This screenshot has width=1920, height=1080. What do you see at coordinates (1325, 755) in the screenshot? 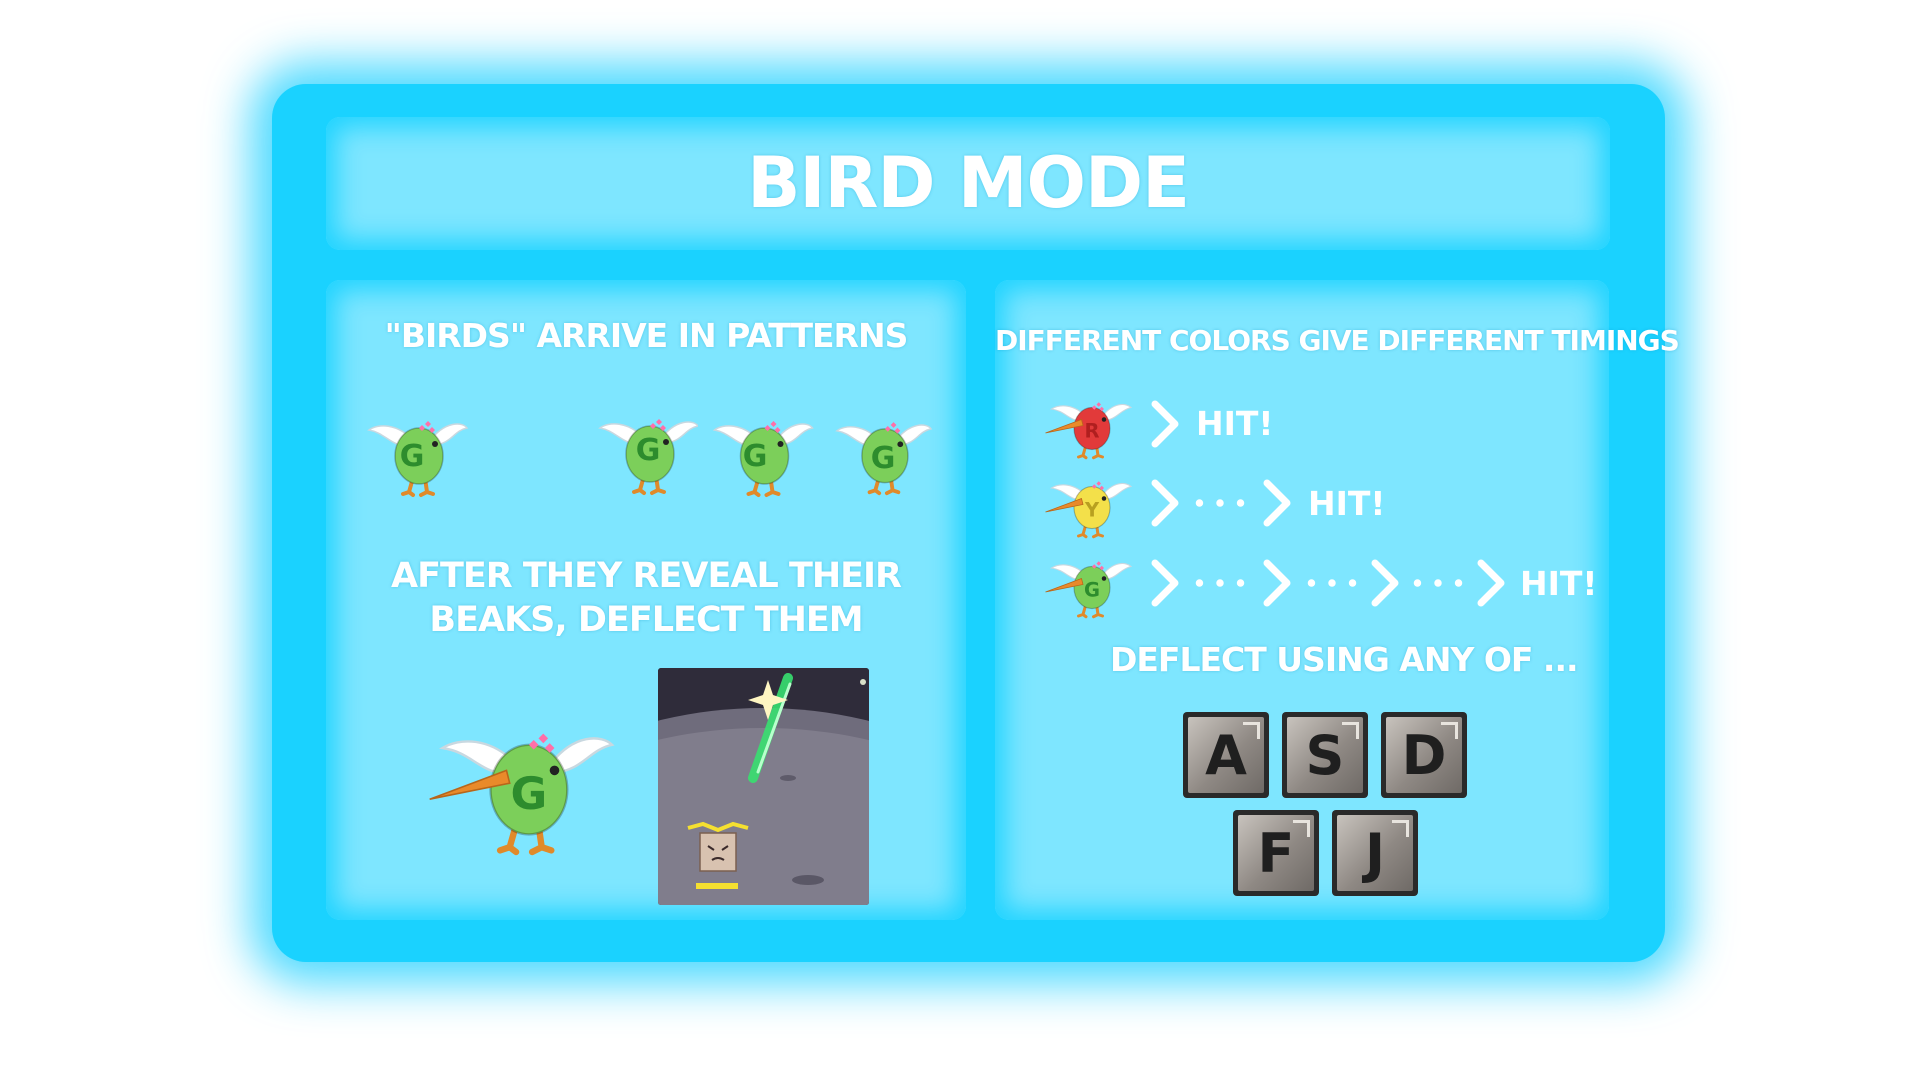
I see `key-s: S` at bounding box center [1325, 755].